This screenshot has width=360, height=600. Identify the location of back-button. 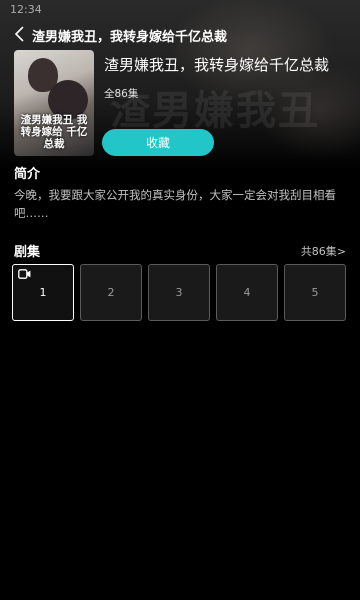
(20, 34).